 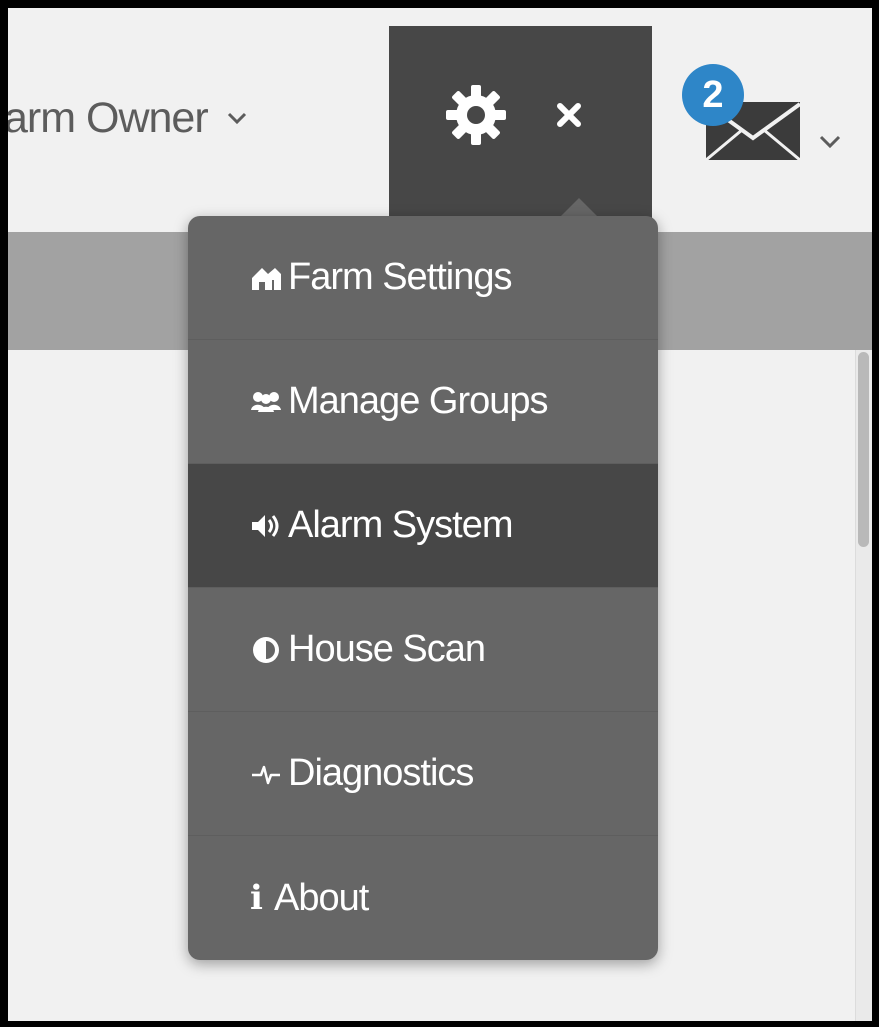 What do you see at coordinates (266, 526) in the screenshot?
I see `alarm-icon` at bounding box center [266, 526].